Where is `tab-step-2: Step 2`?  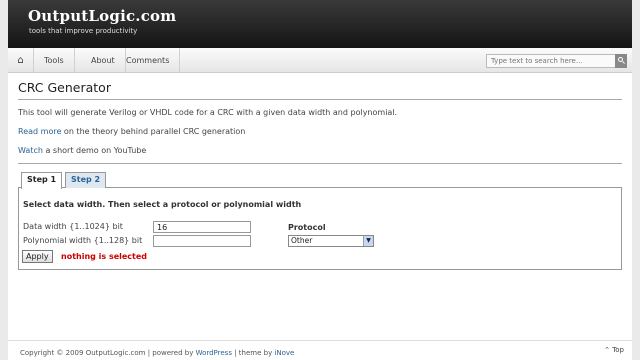
tab-step-2: Step 2 is located at coordinates (86, 180).